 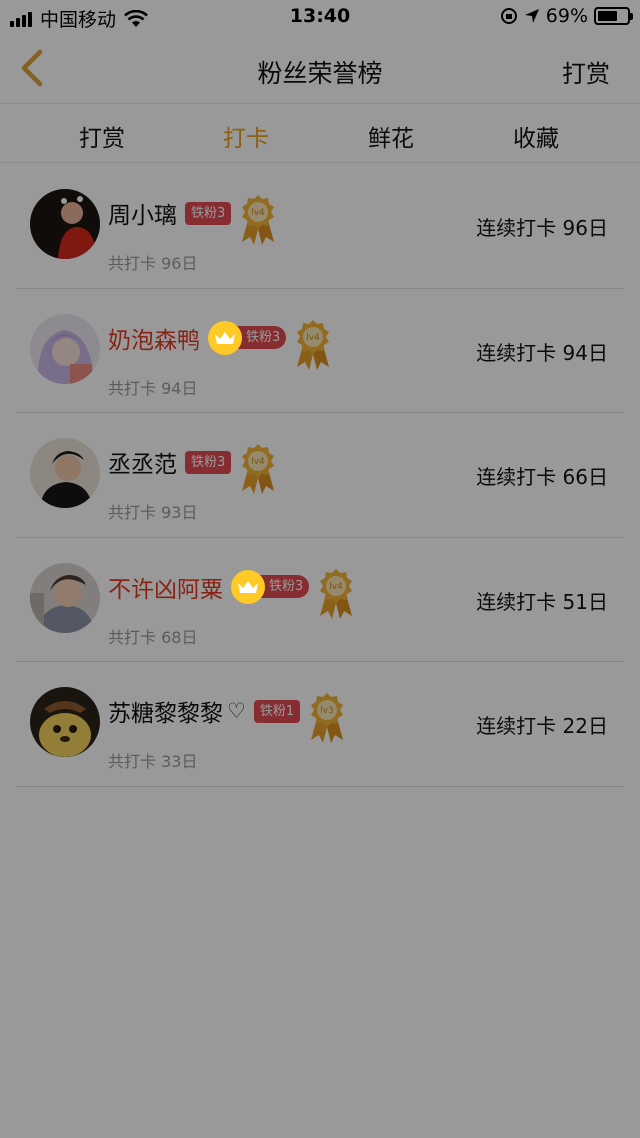 What do you see at coordinates (327, 718) in the screenshot?
I see `medal-icon: lv3` at bounding box center [327, 718].